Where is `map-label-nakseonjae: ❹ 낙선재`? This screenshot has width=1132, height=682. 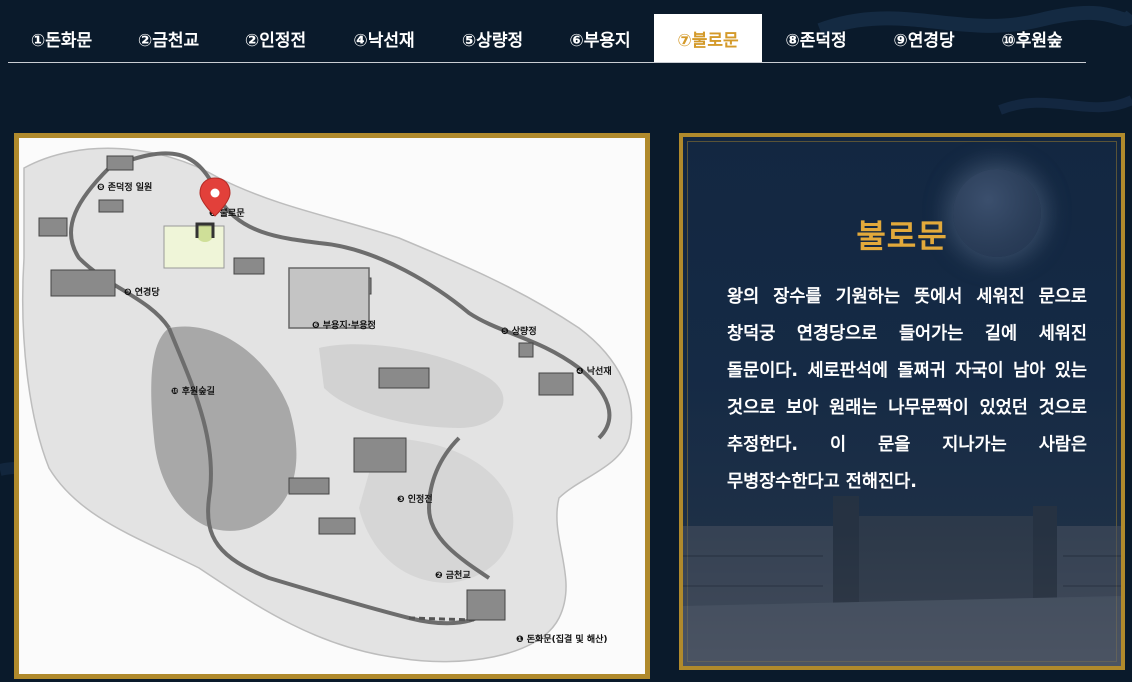
map-label-nakseonjae: ❹ 낙선재 is located at coordinates (594, 371).